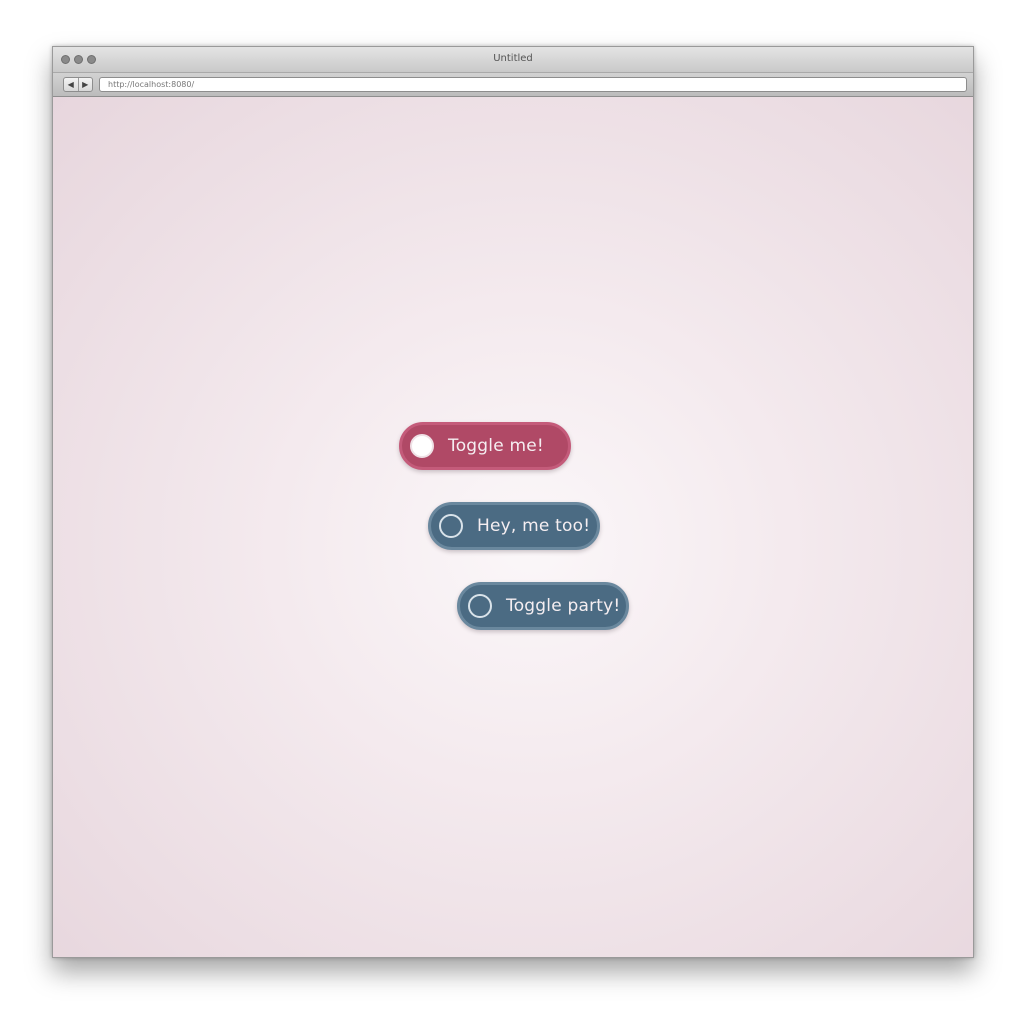 Image resolution: width=1024 pixels, height=1024 pixels. I want to click on window-title: Untitled, so click(513, 58).